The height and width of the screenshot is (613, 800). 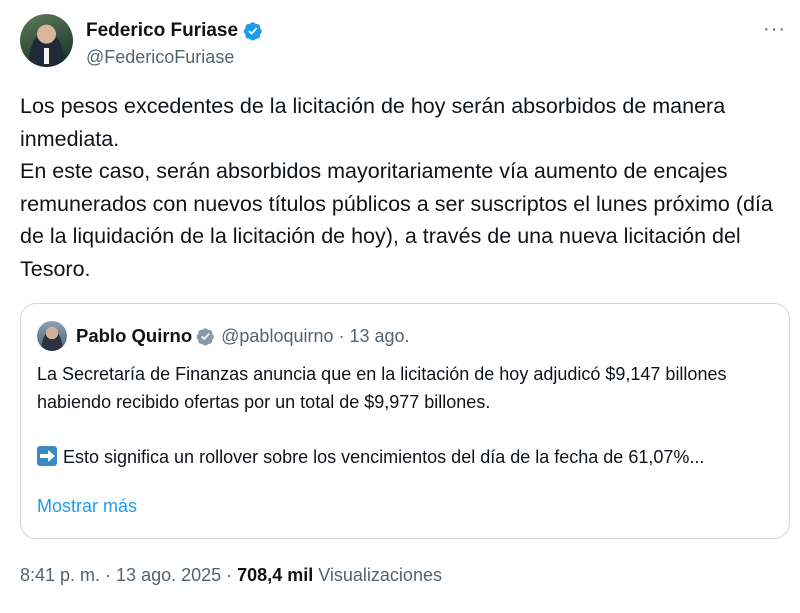 What do you see at coordinates (168, 575) in the screenshot?
I see `tweet-date: 13 ago. 2025` at bounding box center [168, 575].